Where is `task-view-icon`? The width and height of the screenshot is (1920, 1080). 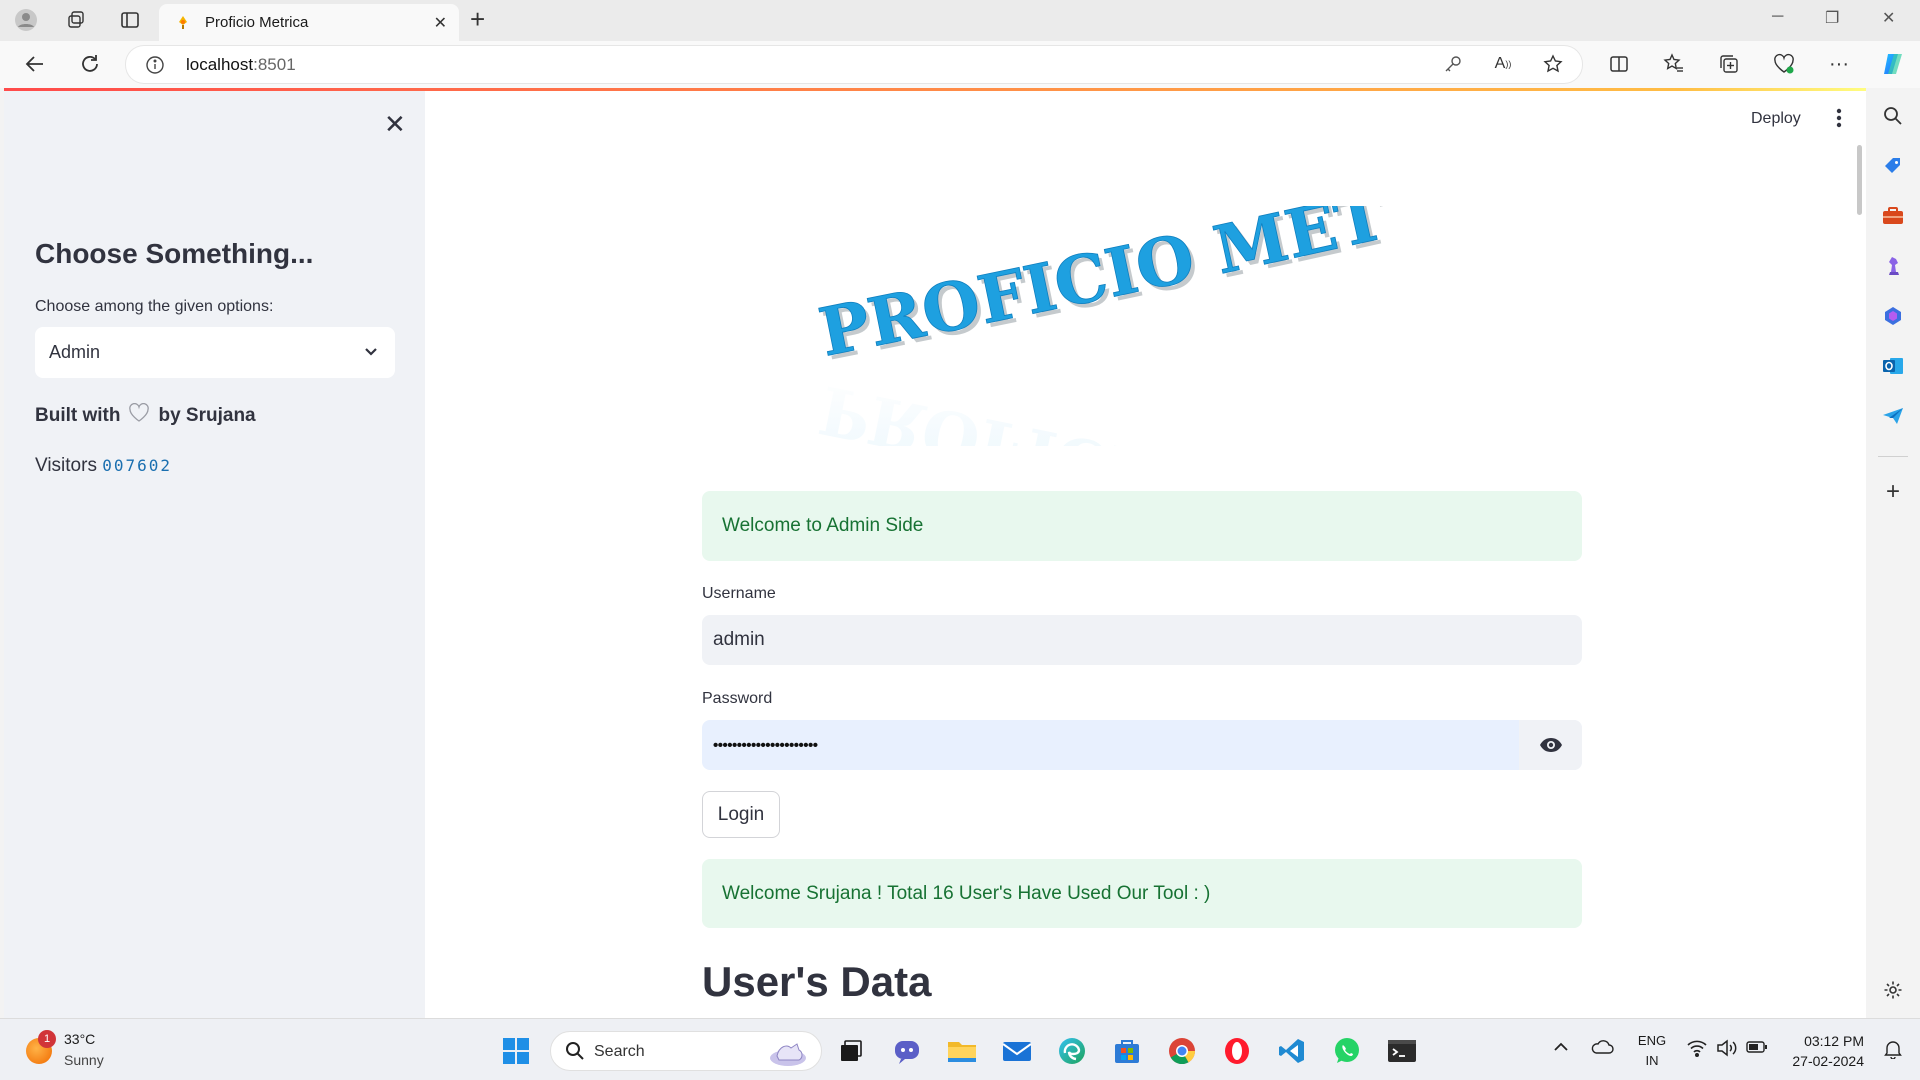
task-view-icon is located at coordinates (851, 1051).